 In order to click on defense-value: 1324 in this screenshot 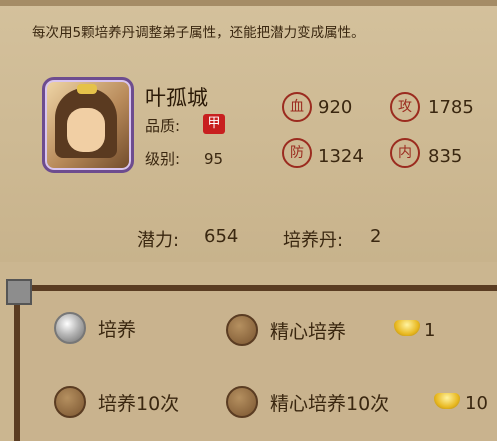, I will do `click(341, 156)`.